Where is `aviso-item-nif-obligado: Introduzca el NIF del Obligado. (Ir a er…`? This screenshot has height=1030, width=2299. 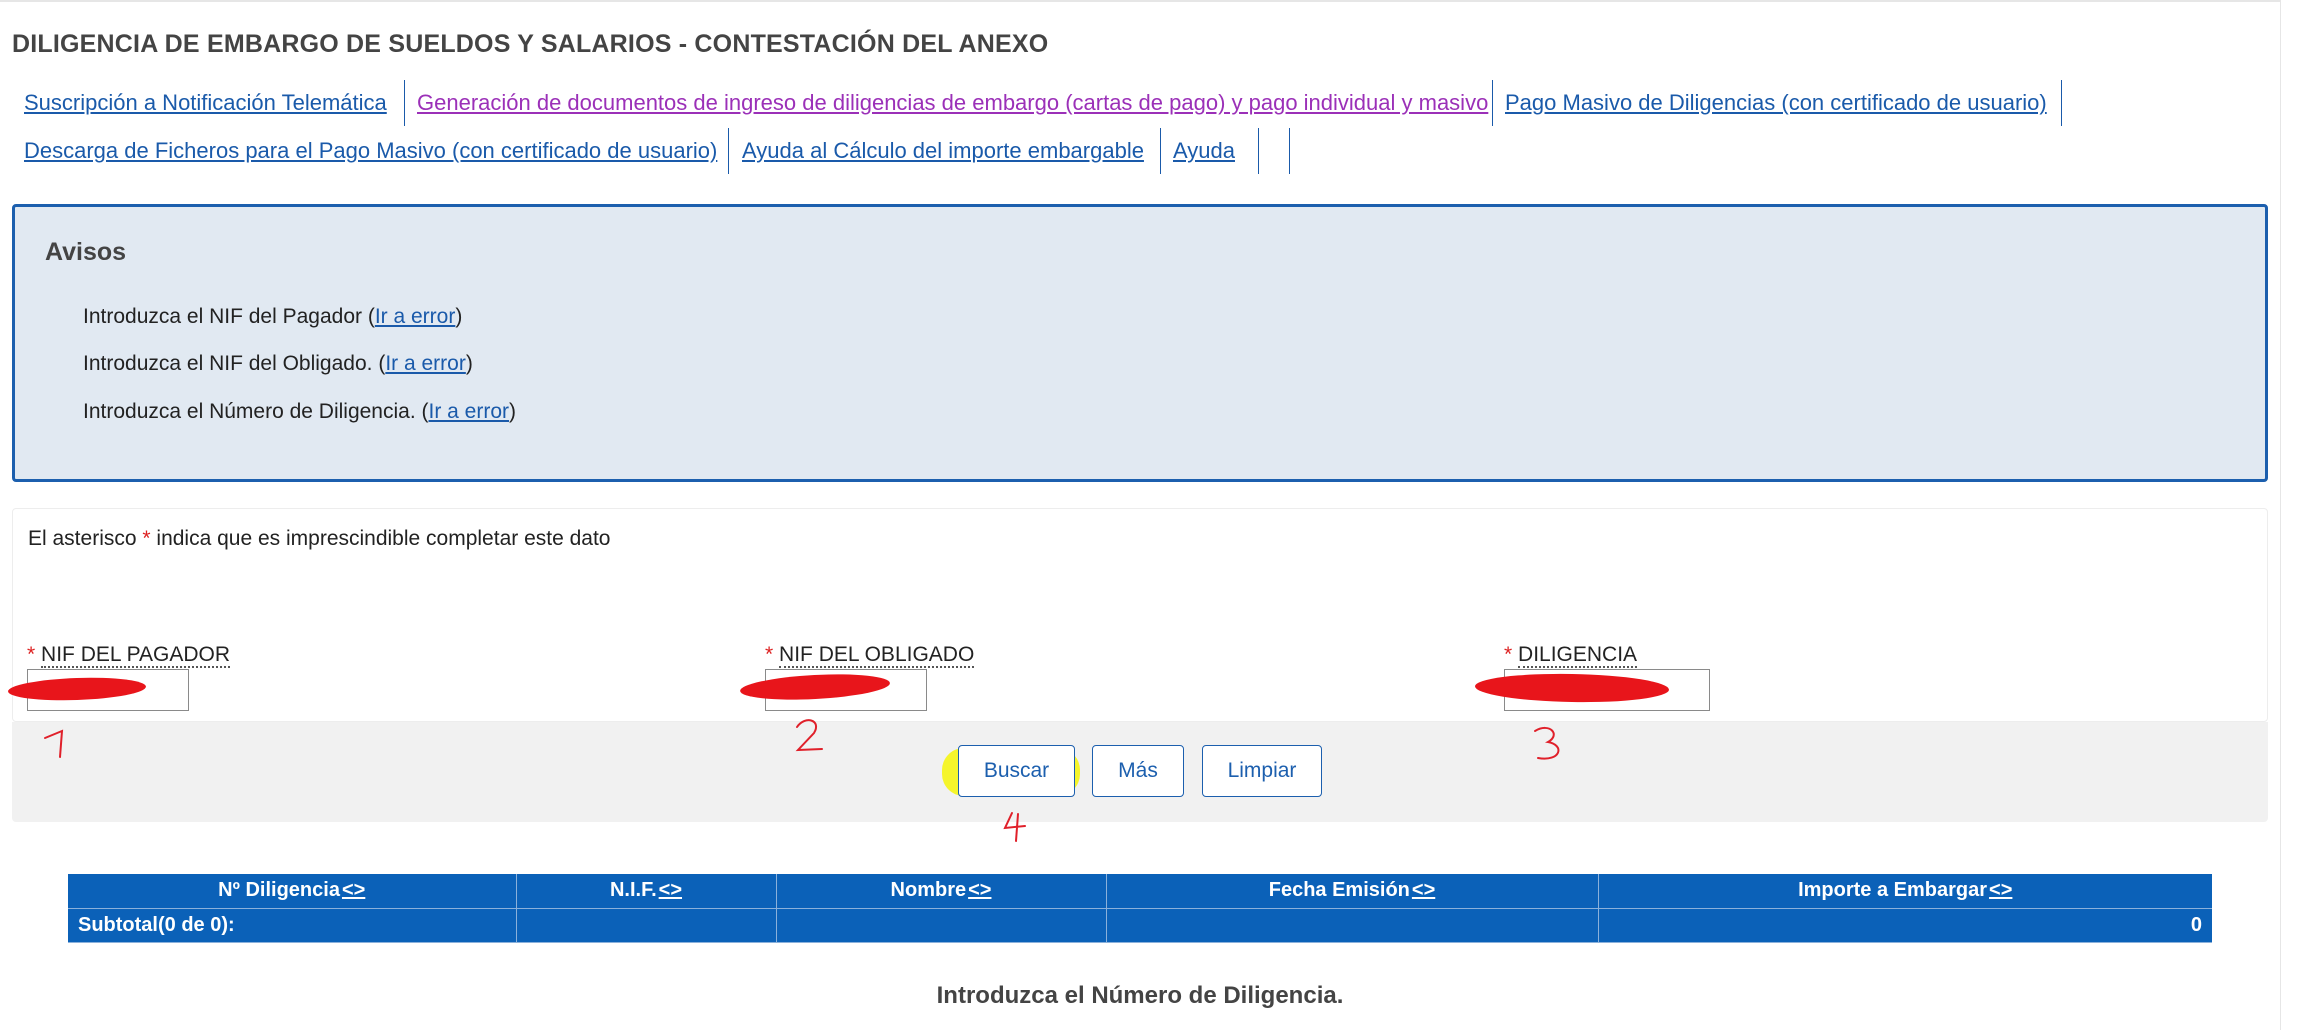
aviso-item-nif-obligado: Introduzca el NIF del Obligado. (Ir a er… is located at coordinates (278, 364).